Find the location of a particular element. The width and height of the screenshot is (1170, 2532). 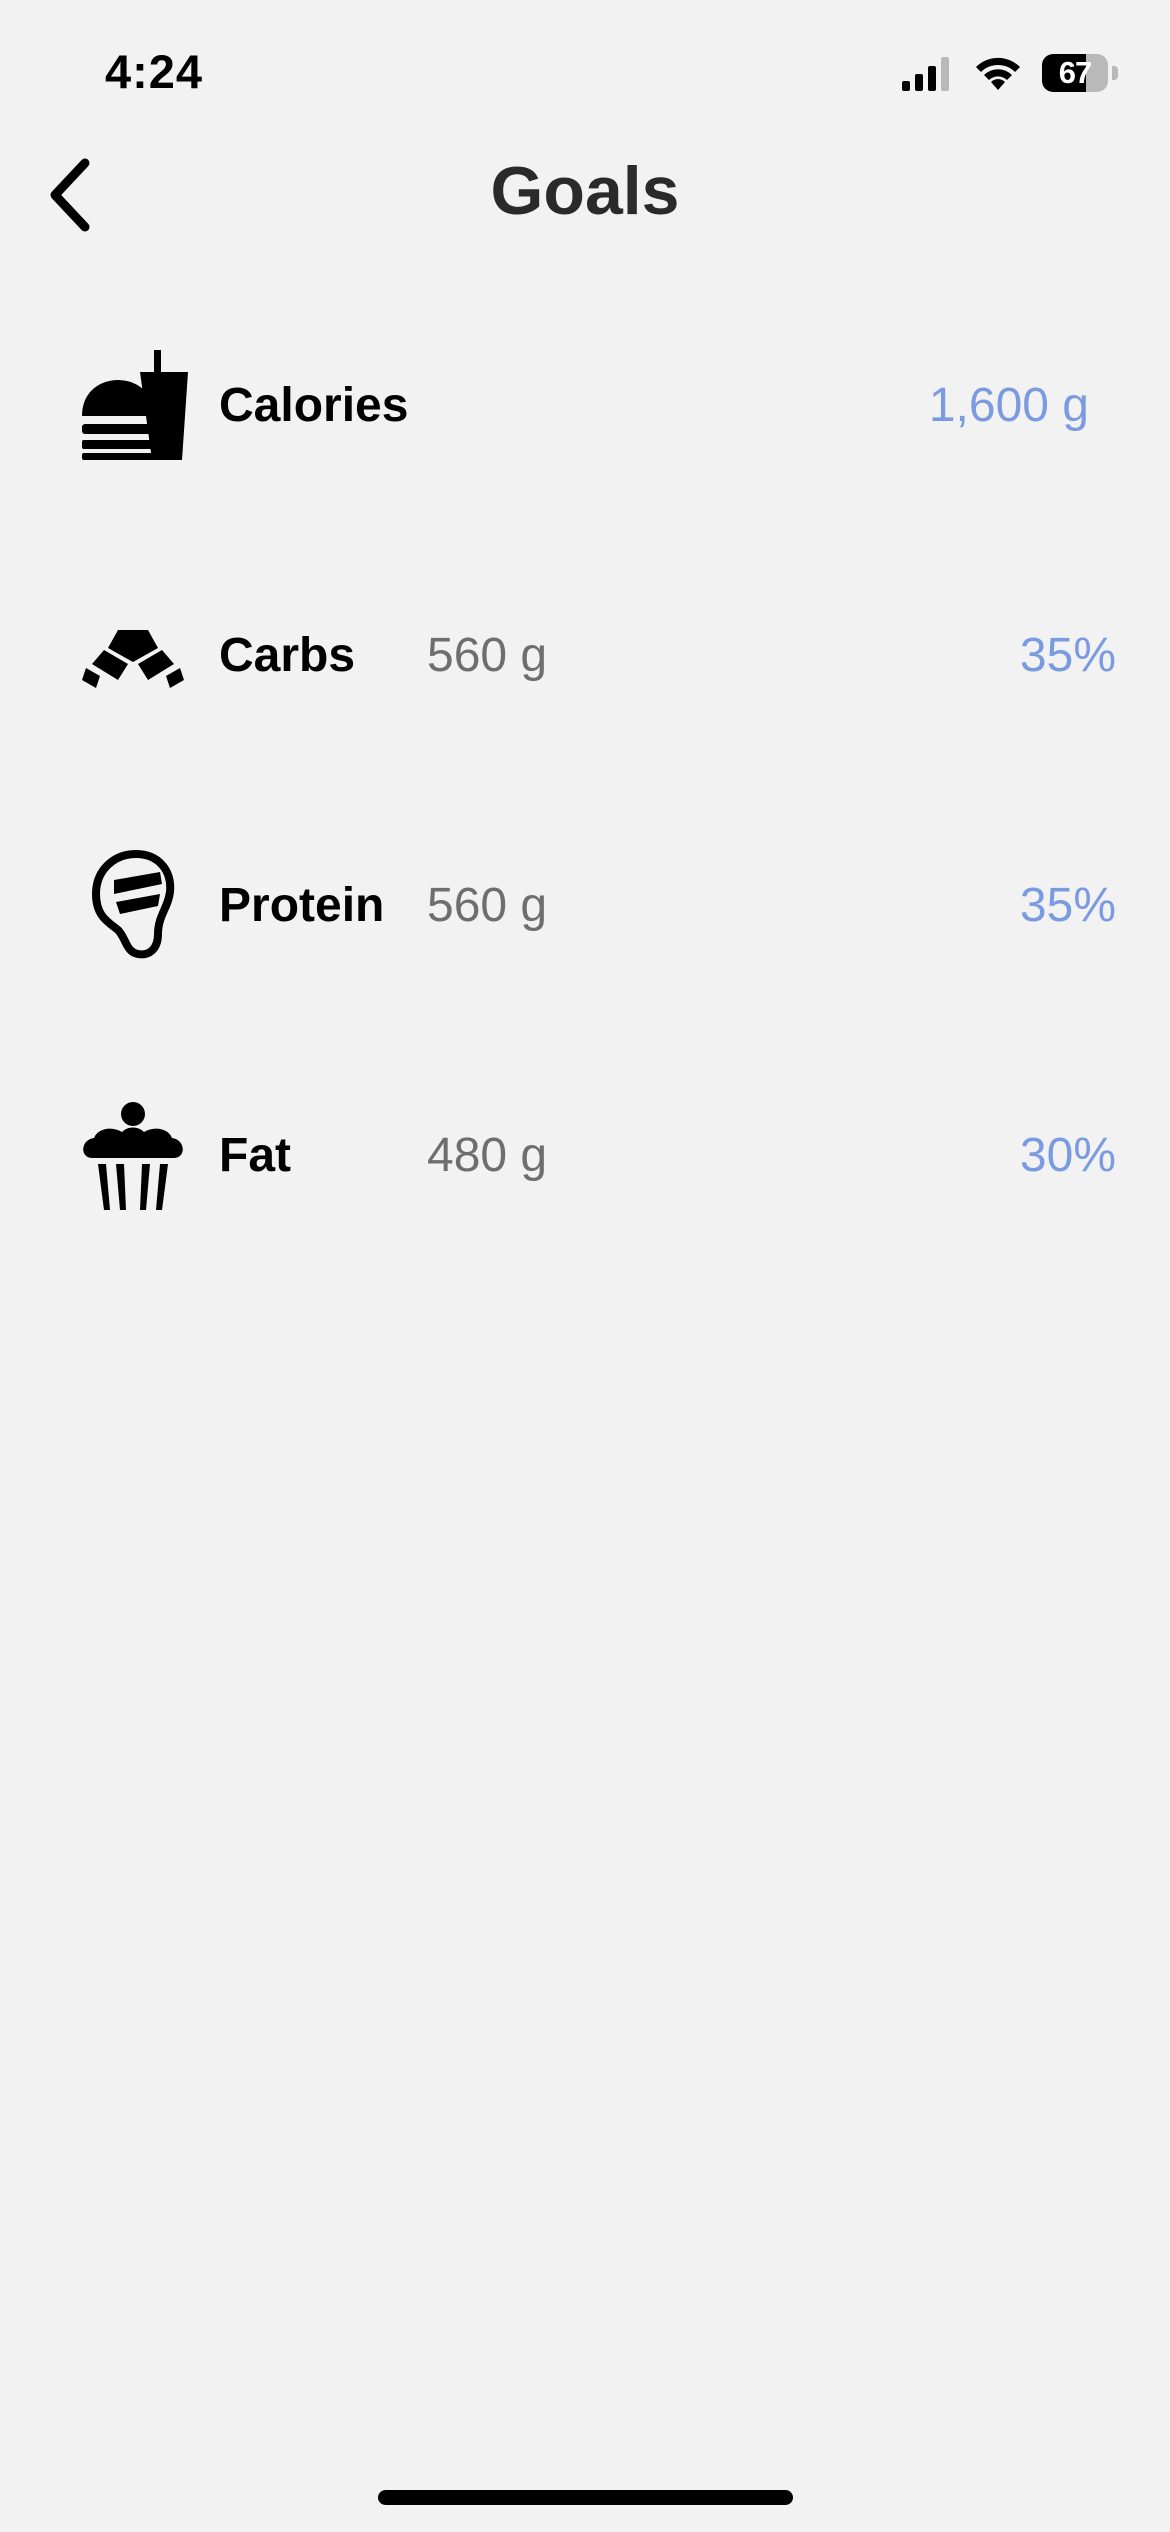

page-title: Goals is located at coordinates (585, 191).